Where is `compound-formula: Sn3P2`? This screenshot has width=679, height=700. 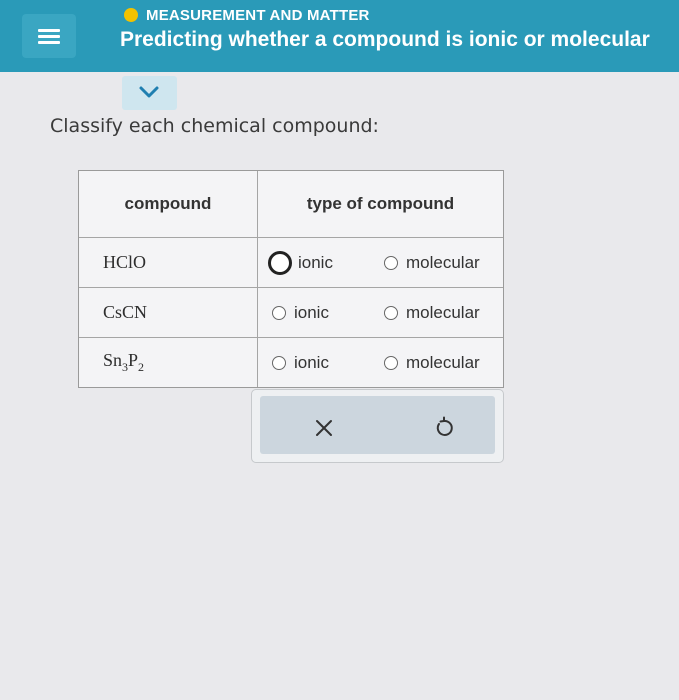
compound-formula: Sn3P2 is located at coordinates (123, 362).